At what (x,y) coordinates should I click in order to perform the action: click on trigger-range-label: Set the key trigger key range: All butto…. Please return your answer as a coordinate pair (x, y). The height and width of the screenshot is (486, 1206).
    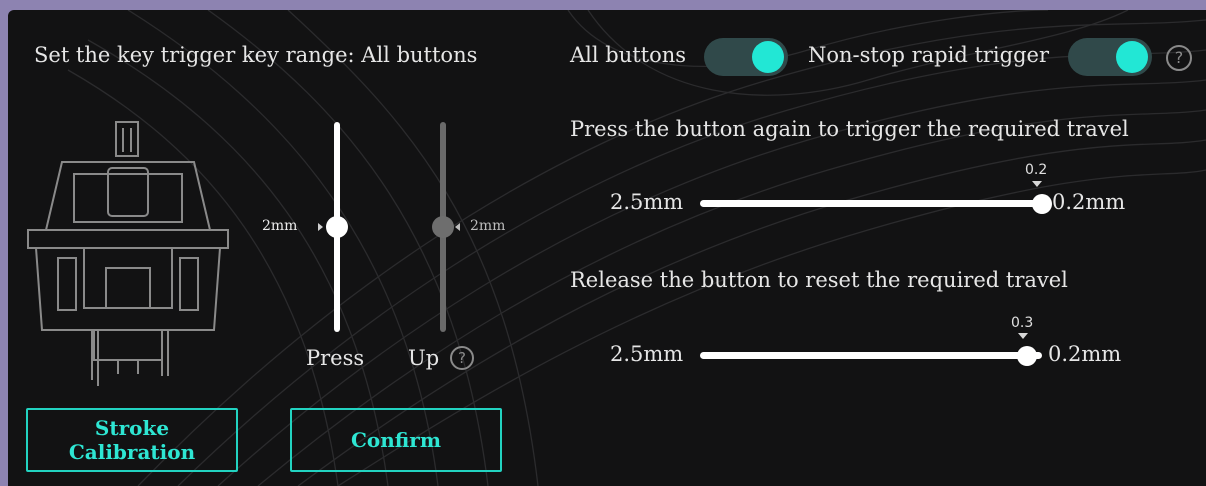
    Looking at the image, I should click on (256, 55).